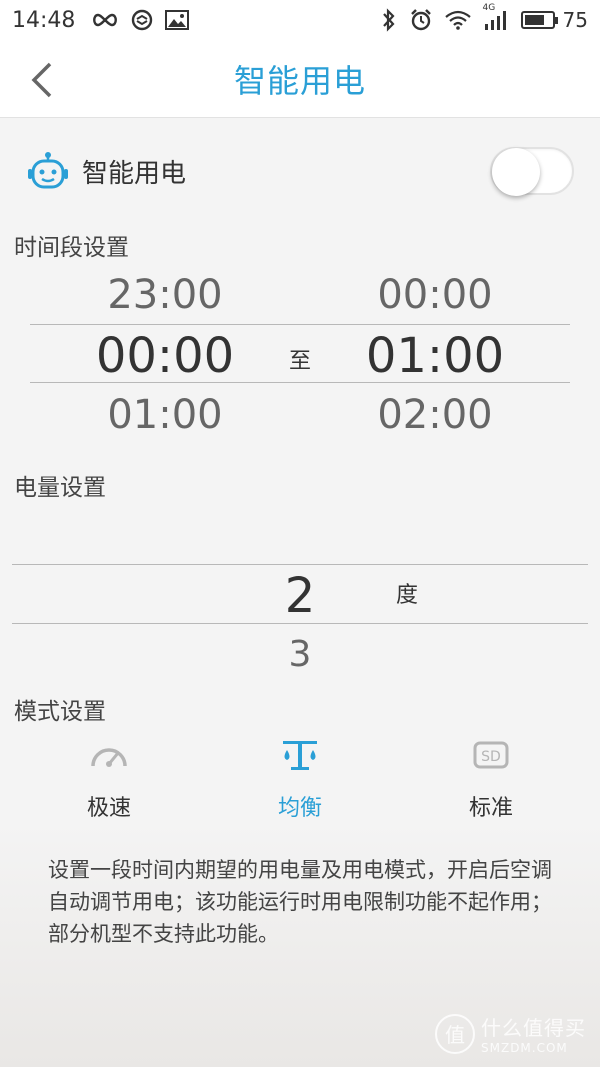  I want to click on back-button, so click(44, 80).